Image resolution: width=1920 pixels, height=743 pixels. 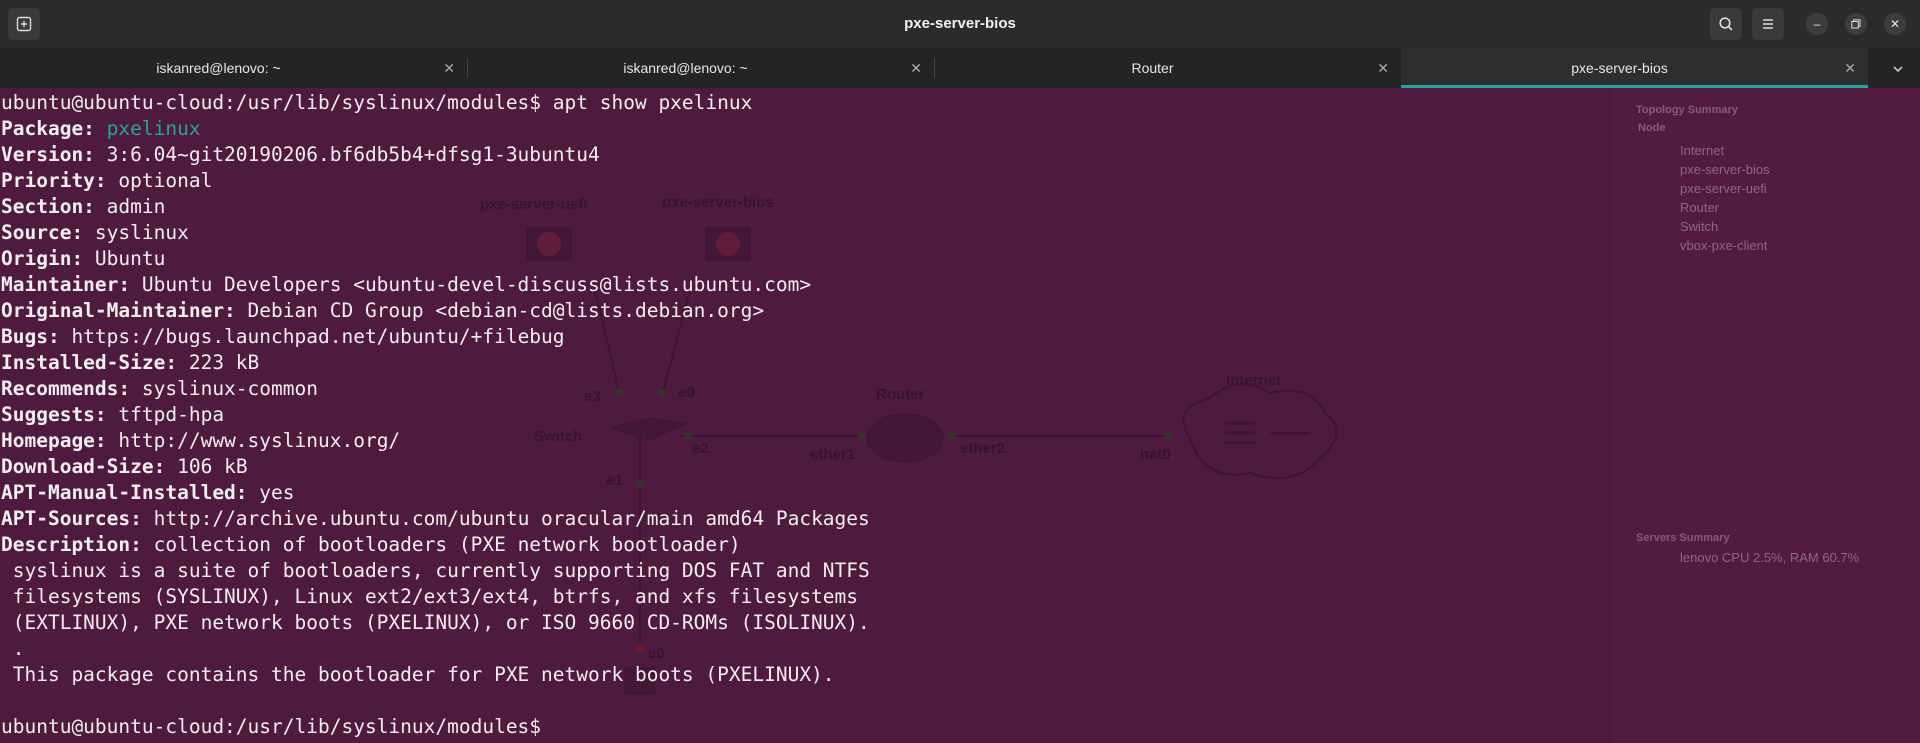 What do you see at coordinates (124, 258) in the screenshot?
I see `field-value: Ubuntu` at bounding box center [124, 258].